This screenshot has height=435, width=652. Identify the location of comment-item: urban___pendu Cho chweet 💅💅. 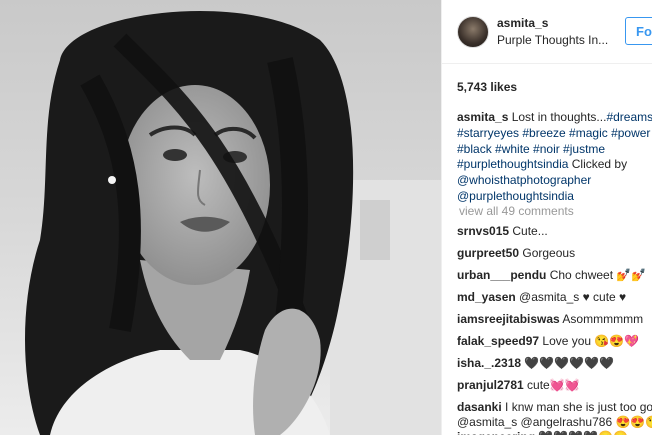
(554, 279).